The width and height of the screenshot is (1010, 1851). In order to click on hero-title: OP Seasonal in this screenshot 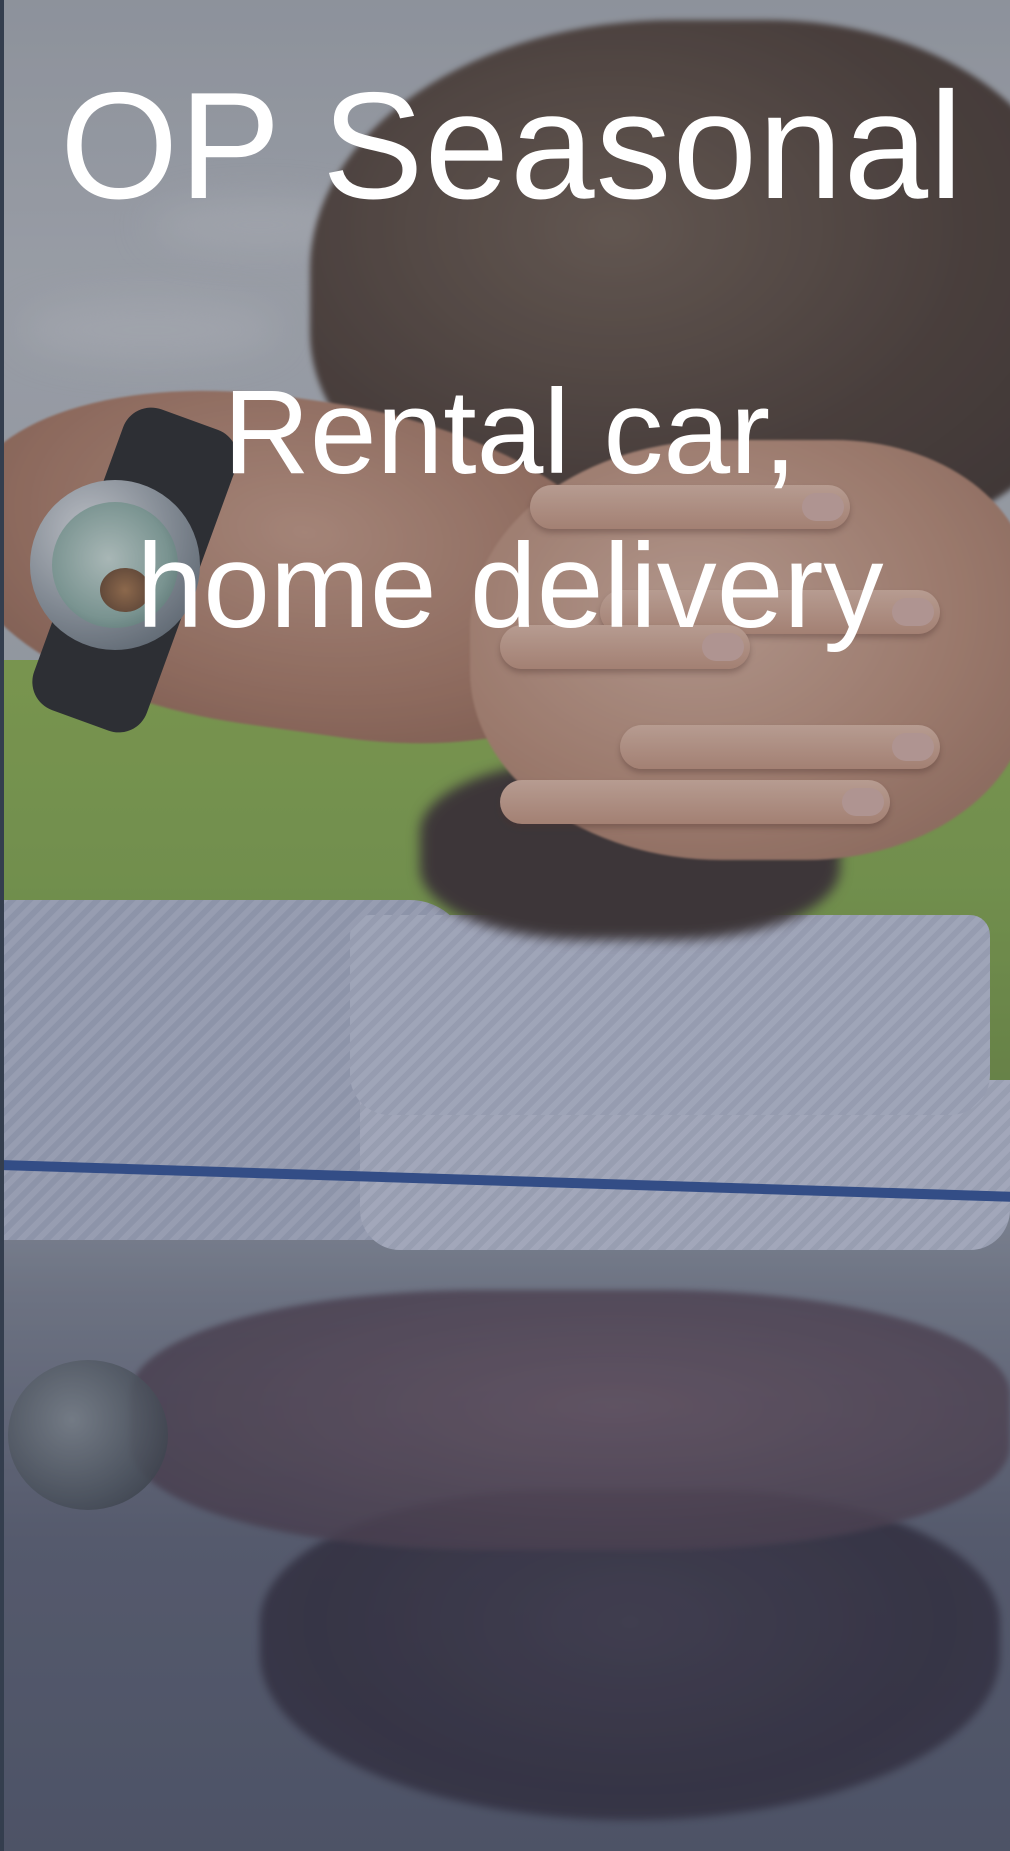, I will do `click(512, 146)`.